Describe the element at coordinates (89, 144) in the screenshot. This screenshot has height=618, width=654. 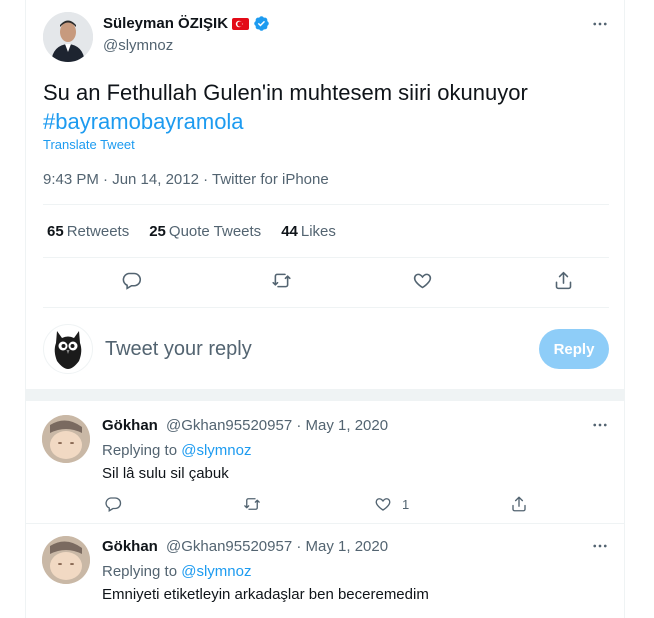
I see `translate-tweet-link: Translate Tweet` at that location.